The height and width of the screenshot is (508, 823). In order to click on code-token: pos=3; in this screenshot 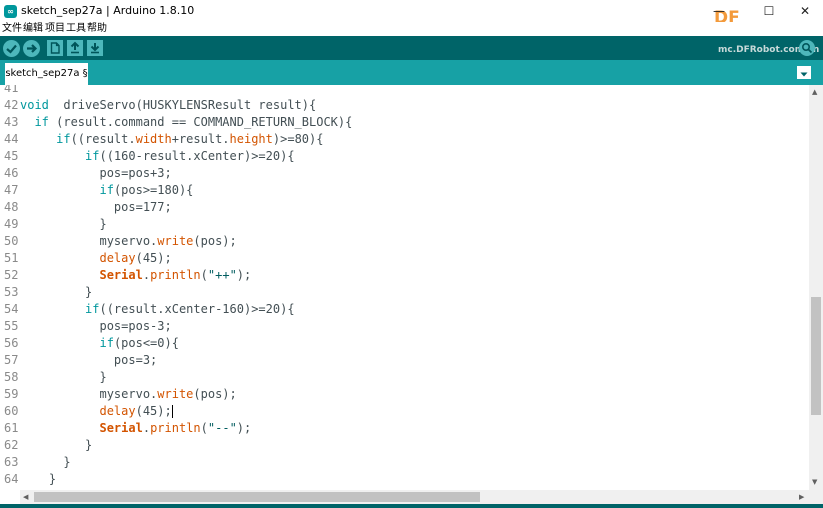, I will do `click(89, 360)`.